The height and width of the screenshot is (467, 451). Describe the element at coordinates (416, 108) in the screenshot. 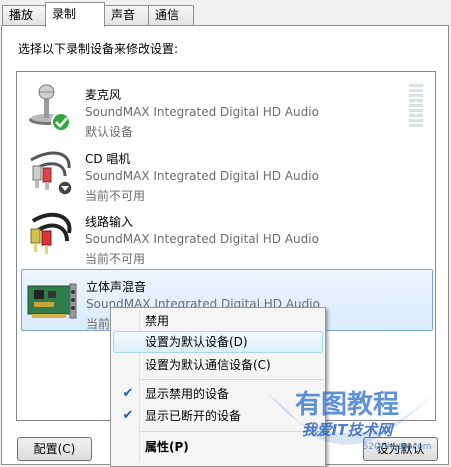

I see `level-meter` at that location.